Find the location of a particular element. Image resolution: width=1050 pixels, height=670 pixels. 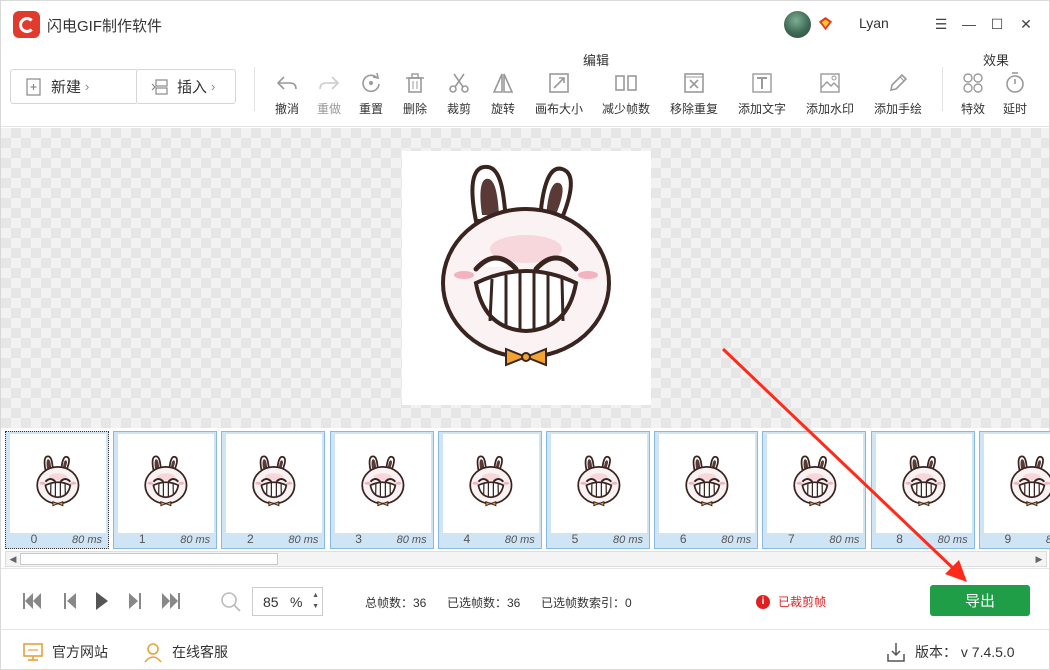

menu-button: ☰ is located at coordinates (941, 24).